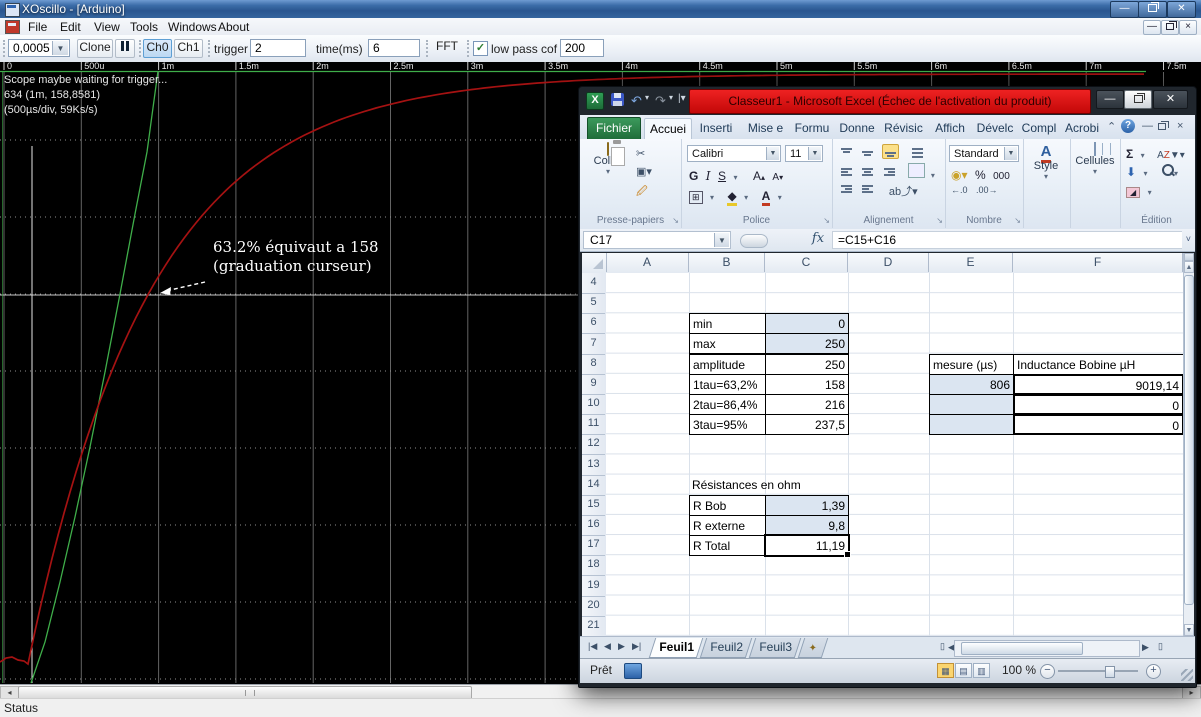 Image resolution: width=1201 pixels, height=717 pixels. Describe the element at coordinates (1146, 173) in the screenshot. I see `fill-dropdown-icon: ▾` at that location.